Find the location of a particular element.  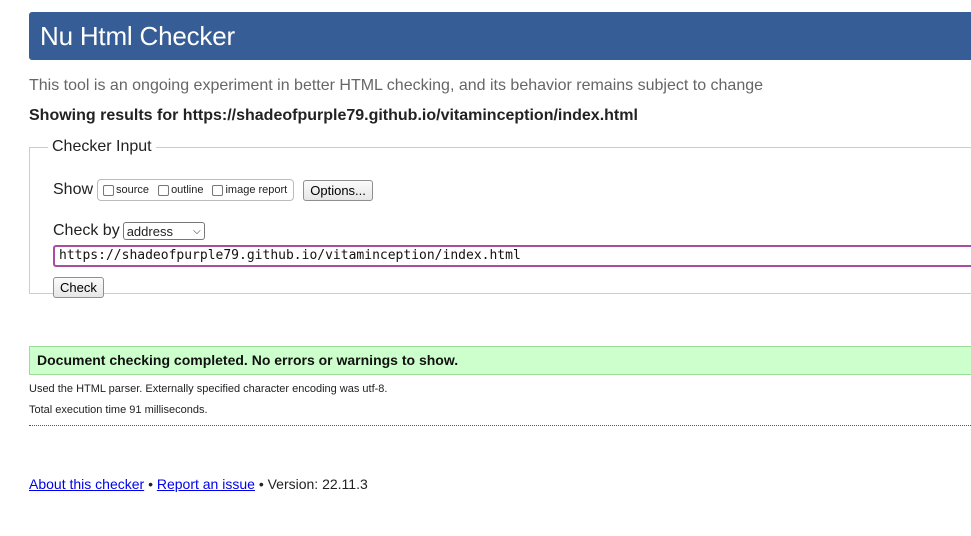

image-report-checkbox is located at coordinates (218, 190).